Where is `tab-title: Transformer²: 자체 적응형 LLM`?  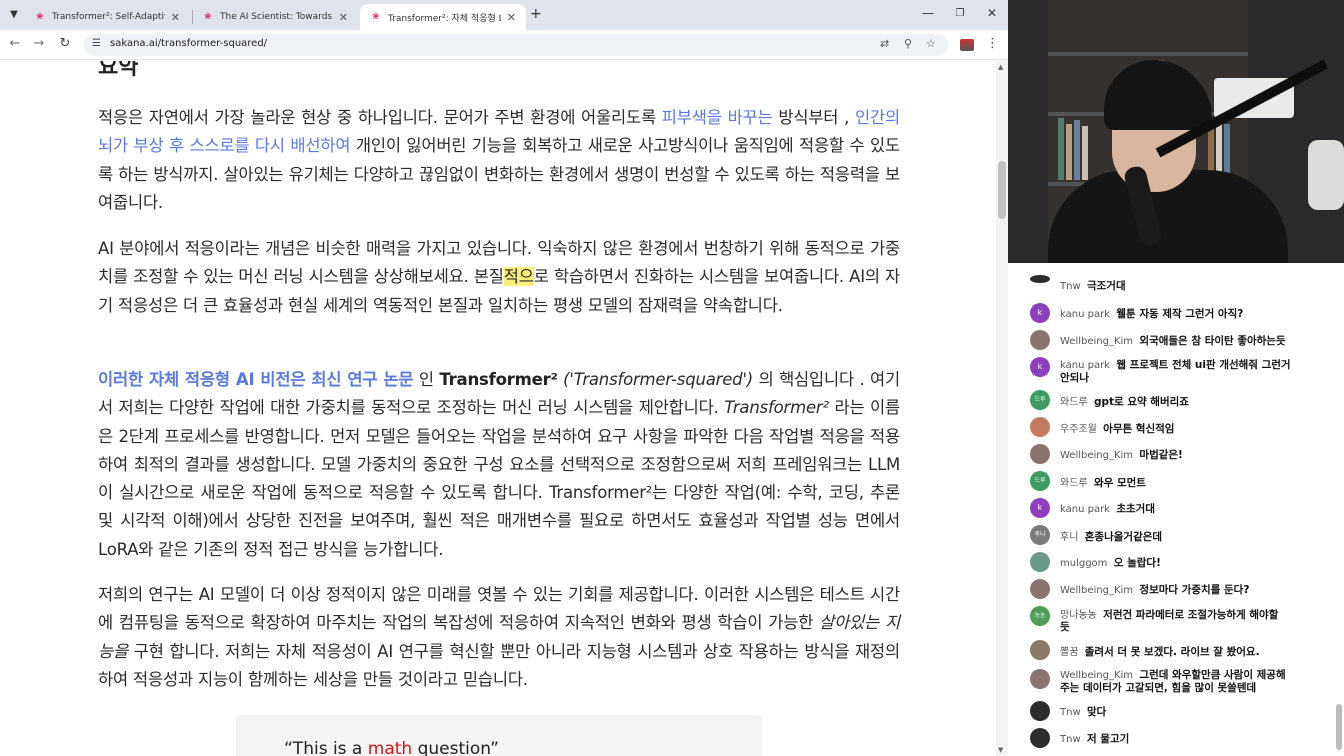
tab-title: Transformer²: 자체 적응형 LLM is located at coordinates (444, 18).